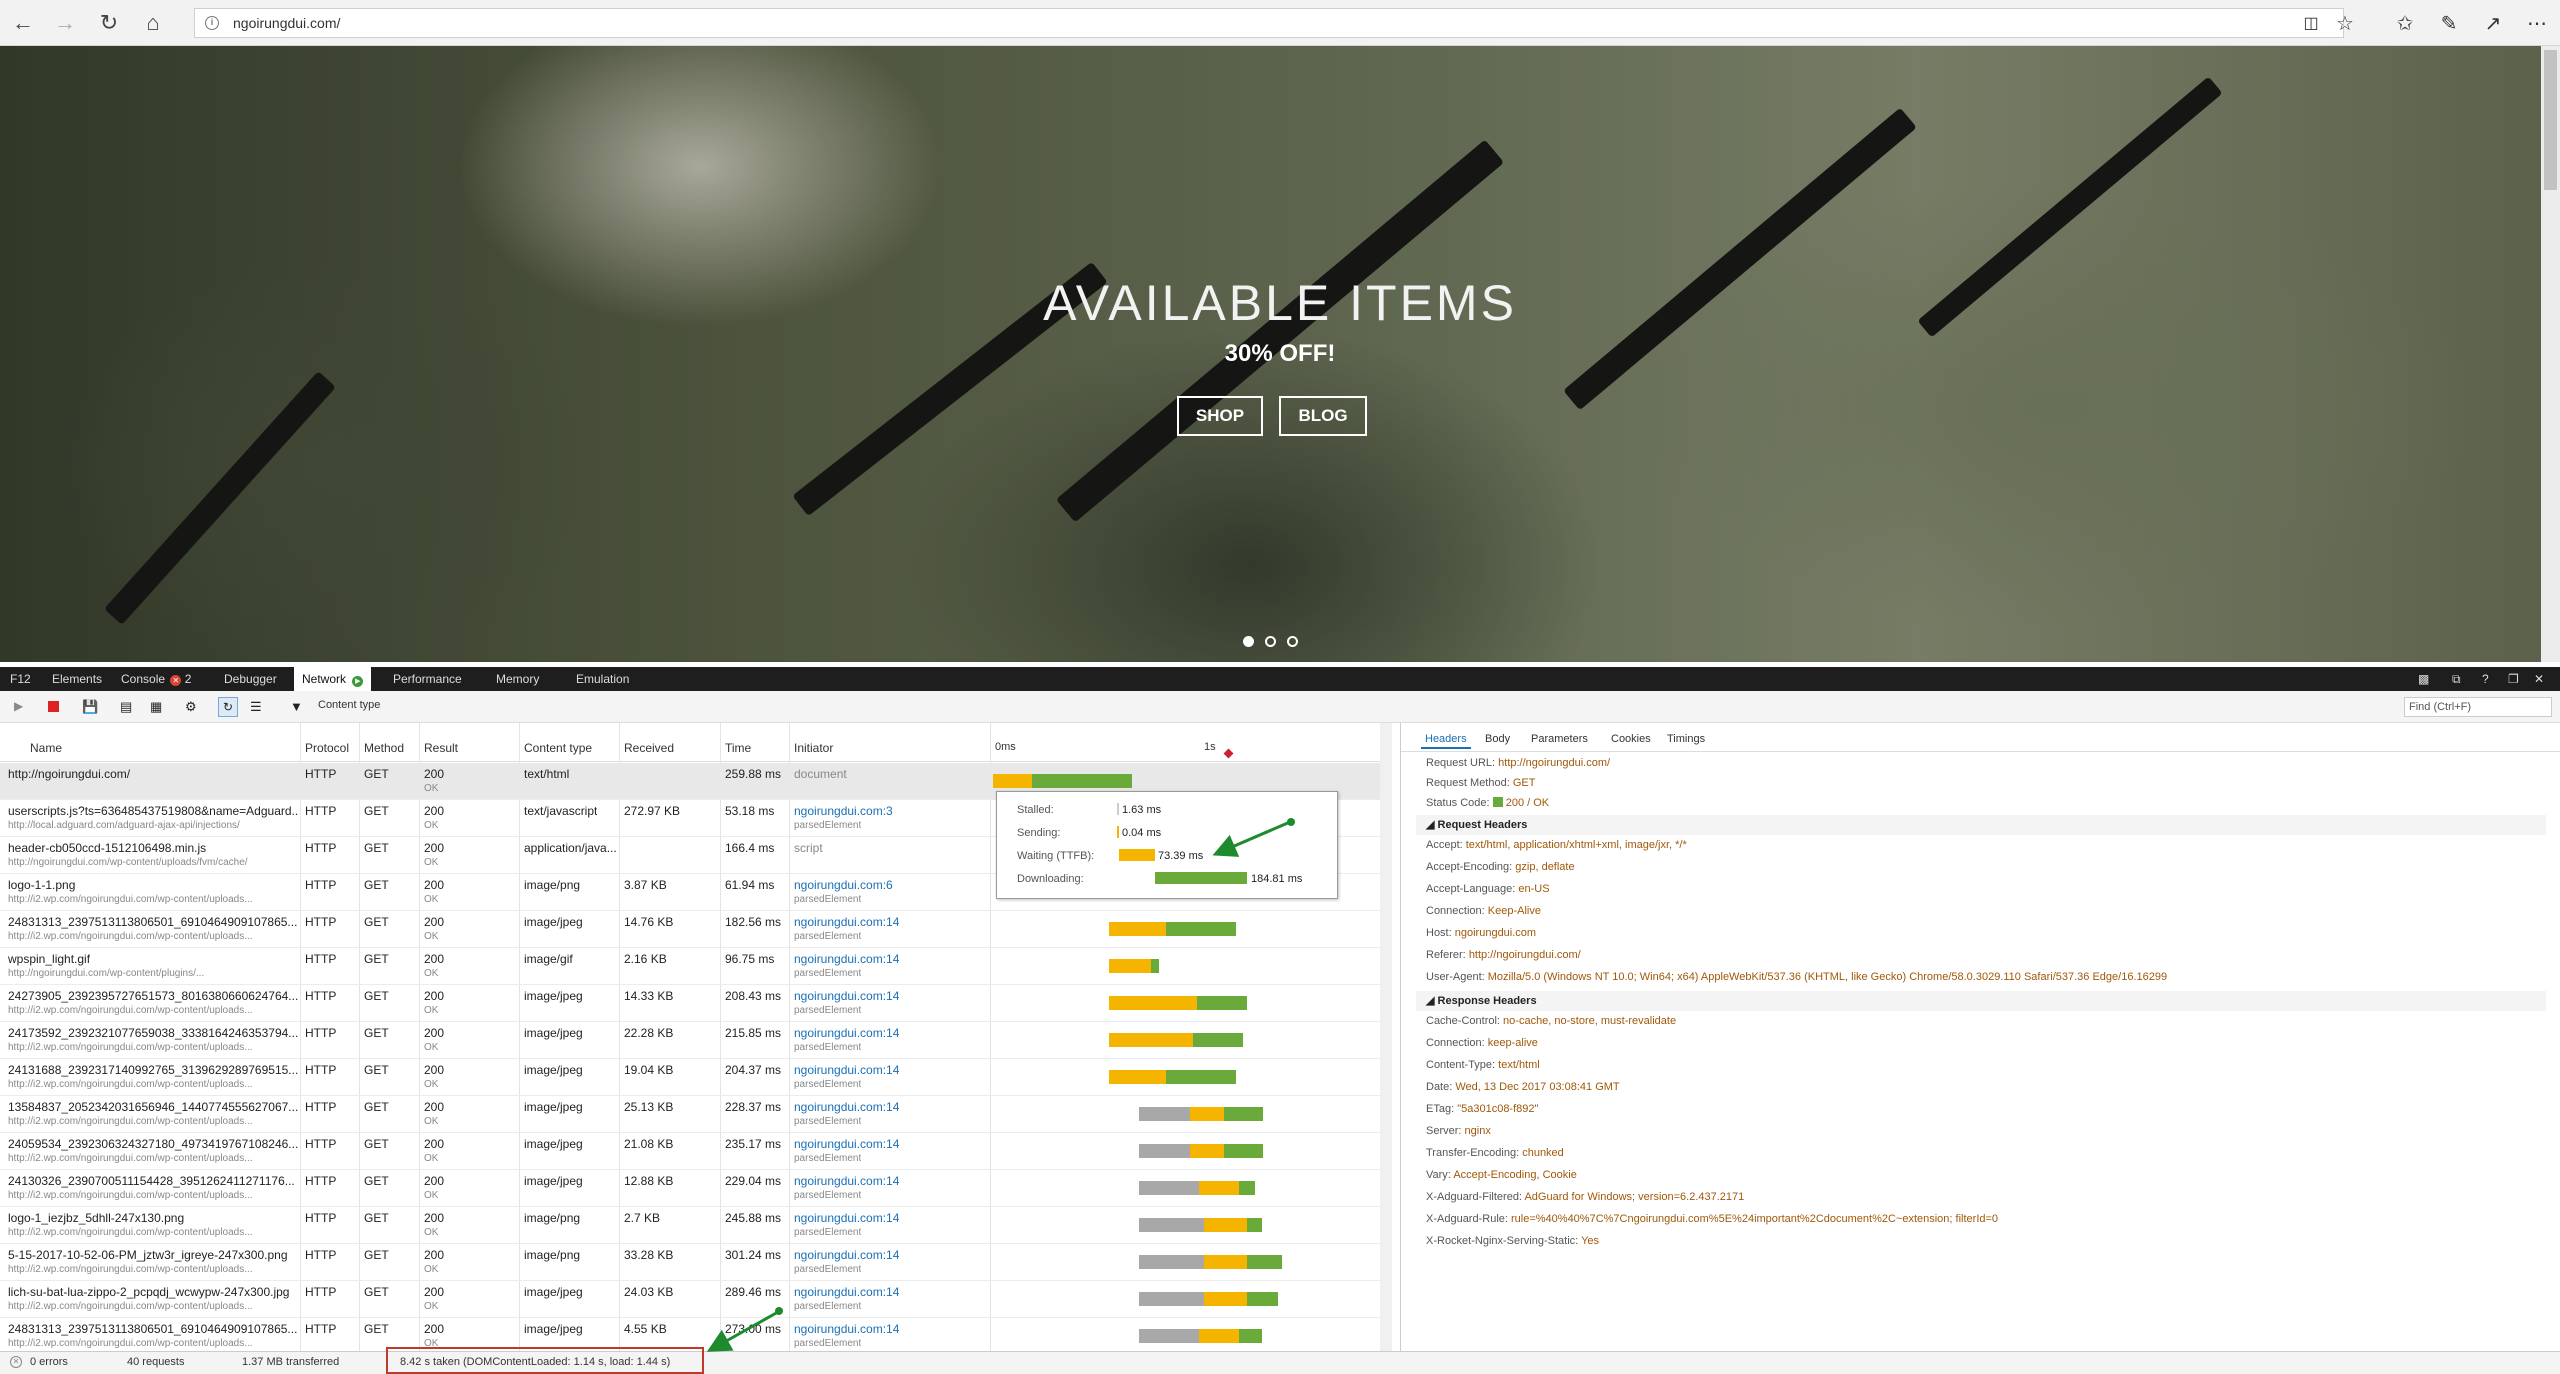 Image resolution: width=2560 pixels, height=1374 pixels. Describe the element at coordinates (1000, 1085) in the screenshot. I see `annotation-arrows` at that location.